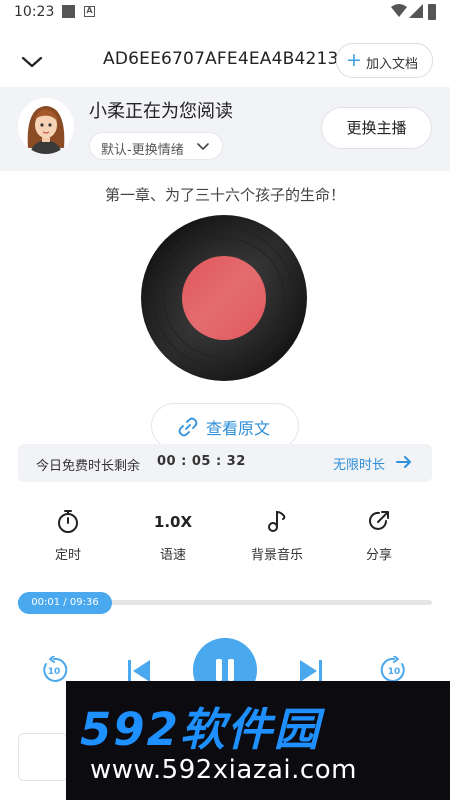  Describe the element at coordinates (225, 129) in the screenshot. I see `reader-card: 小柔正在为您阅读 默认-更换情绪 更换主播` at that location.